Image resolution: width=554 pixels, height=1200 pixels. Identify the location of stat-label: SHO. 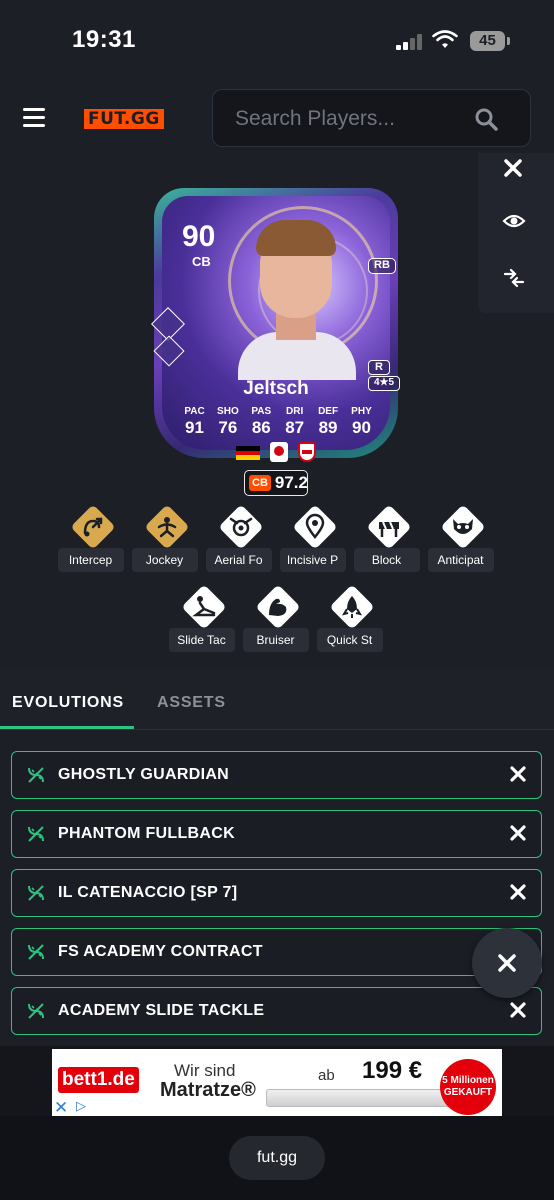
(228, 411).